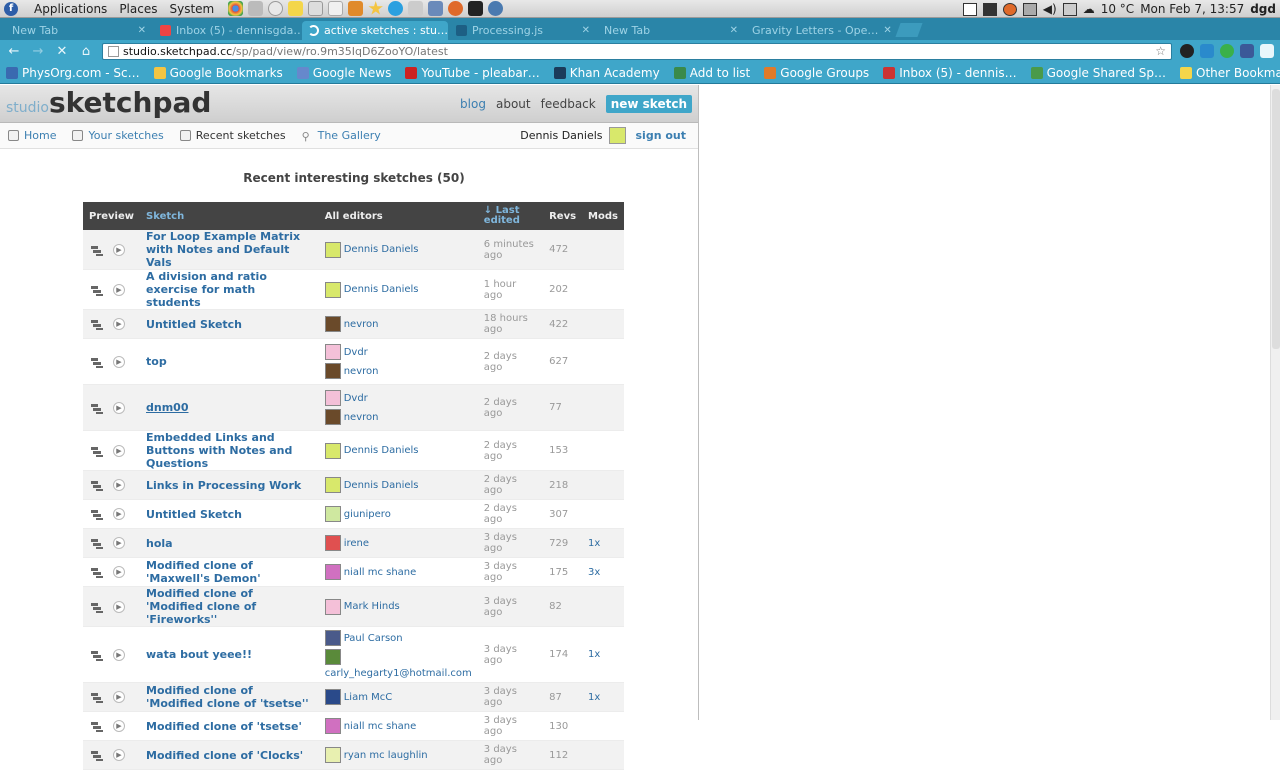 The height and width of the screenshot is (770, 1280). I want to click on new-sketch-button: new sketch, so click(648, 104).